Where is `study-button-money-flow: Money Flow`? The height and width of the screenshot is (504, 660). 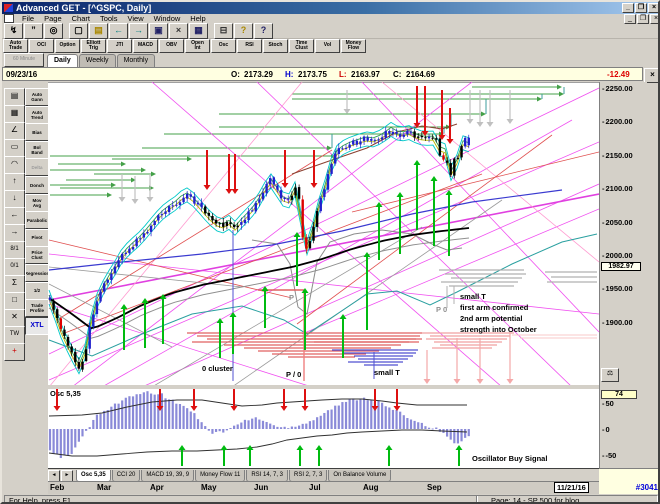 study-button-money-flow: Money Flow is located at coordinates (353, 46).